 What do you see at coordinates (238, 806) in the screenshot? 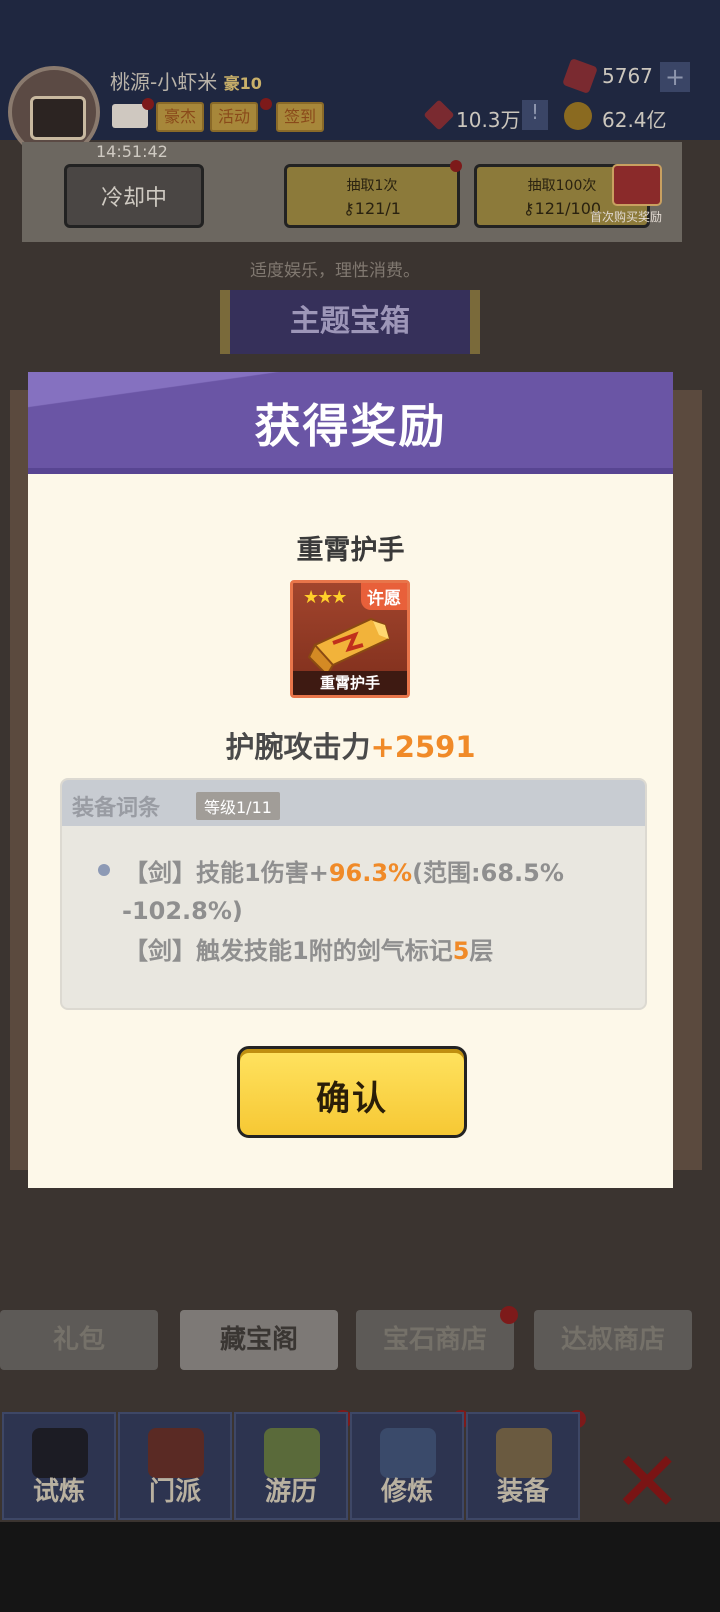
I see `affix-level-badge: 等级1/11` at bounding box center [238, 806].